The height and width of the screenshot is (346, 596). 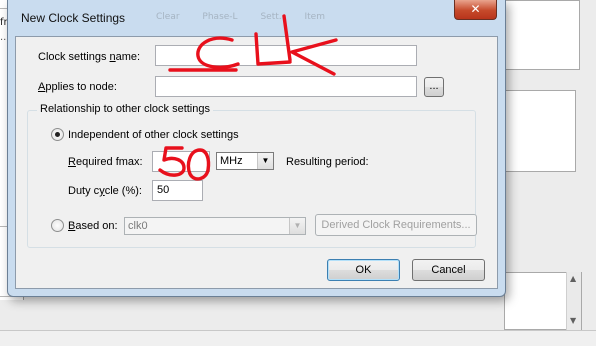 What do you see at coordinates (327, 162) in the screenshot?
I see `resulting-period-label: Resulting period:` at bounding box center [327, 162].